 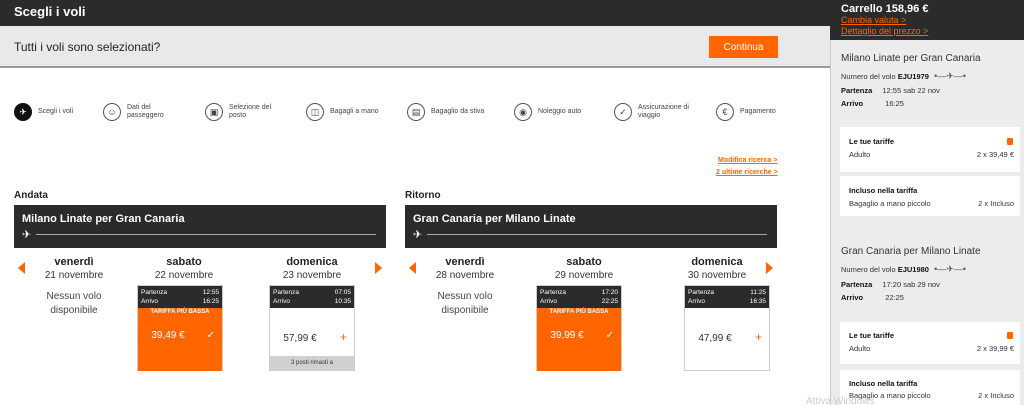 I want to click on step-hand-baggage: ◫ Bagagli a mano, so click(x=348, y=112).